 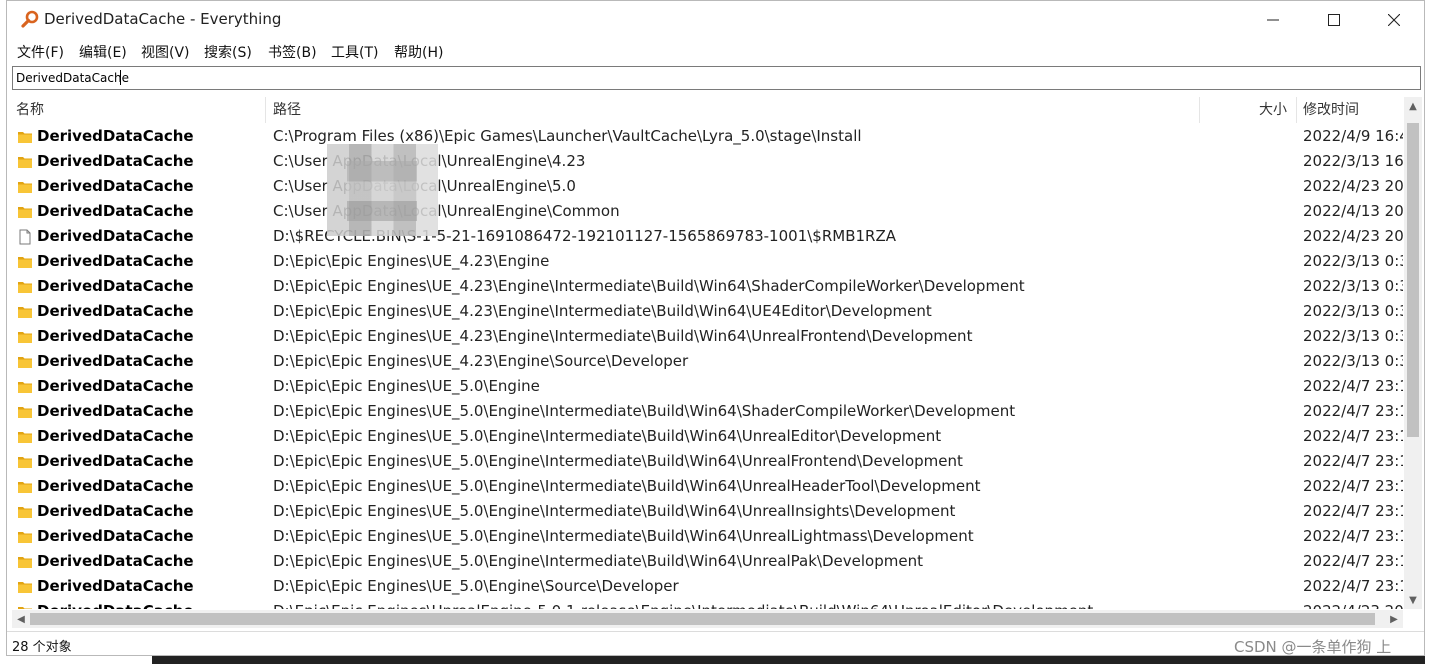 I want to click on everything-app-icon, so click(x=30, y=20).